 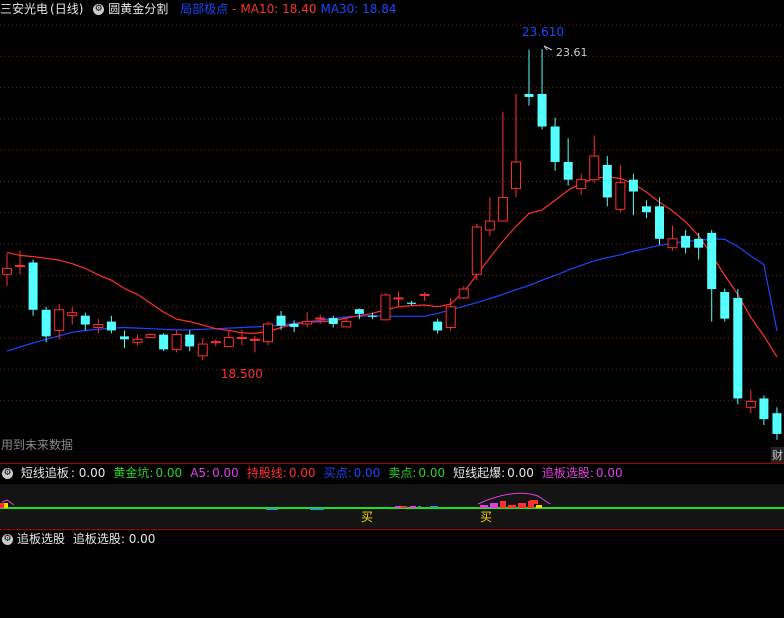 What do you see at coordinates (45, 473) in the screenshot?
I see `indicator-item-label: 短线追板` at bounding box center [45, 473].